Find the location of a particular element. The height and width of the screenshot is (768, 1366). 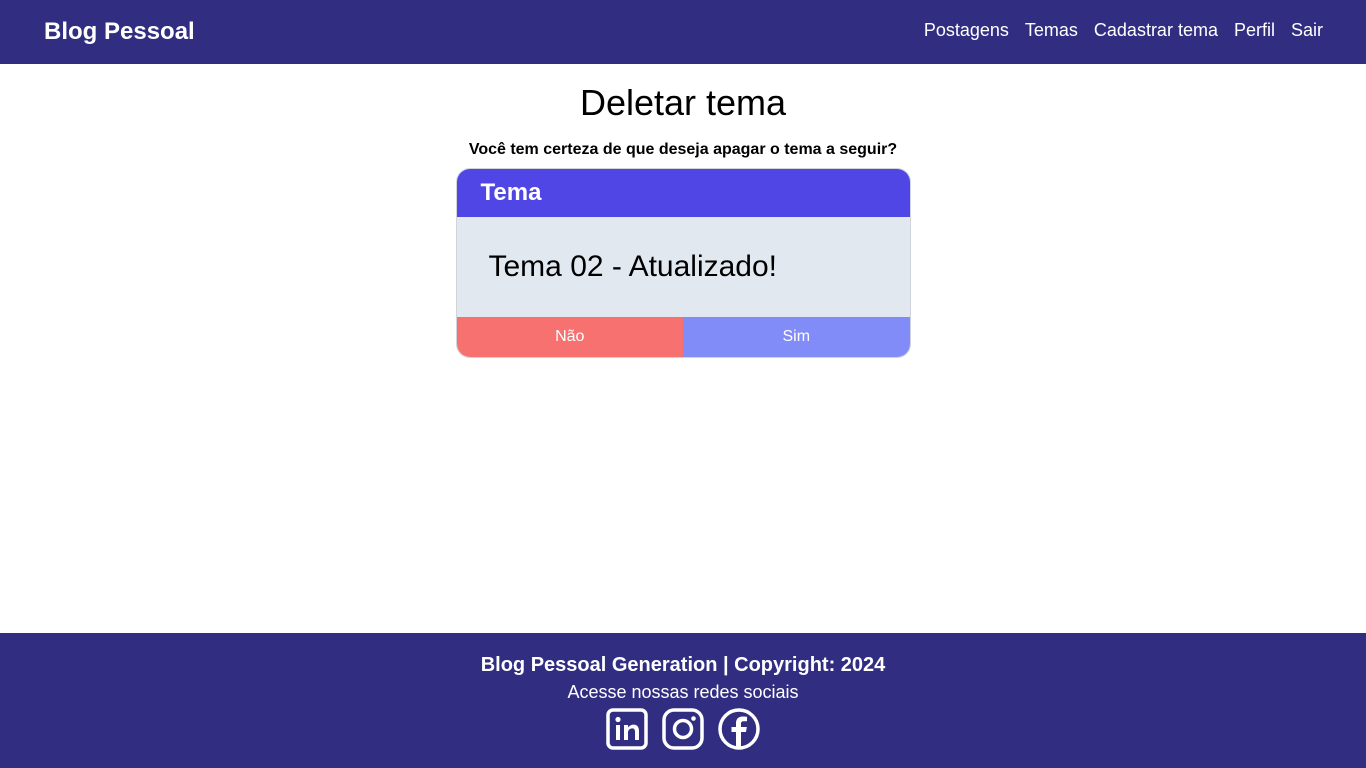

yes-button: Sim is located at coordinates (796, 337).